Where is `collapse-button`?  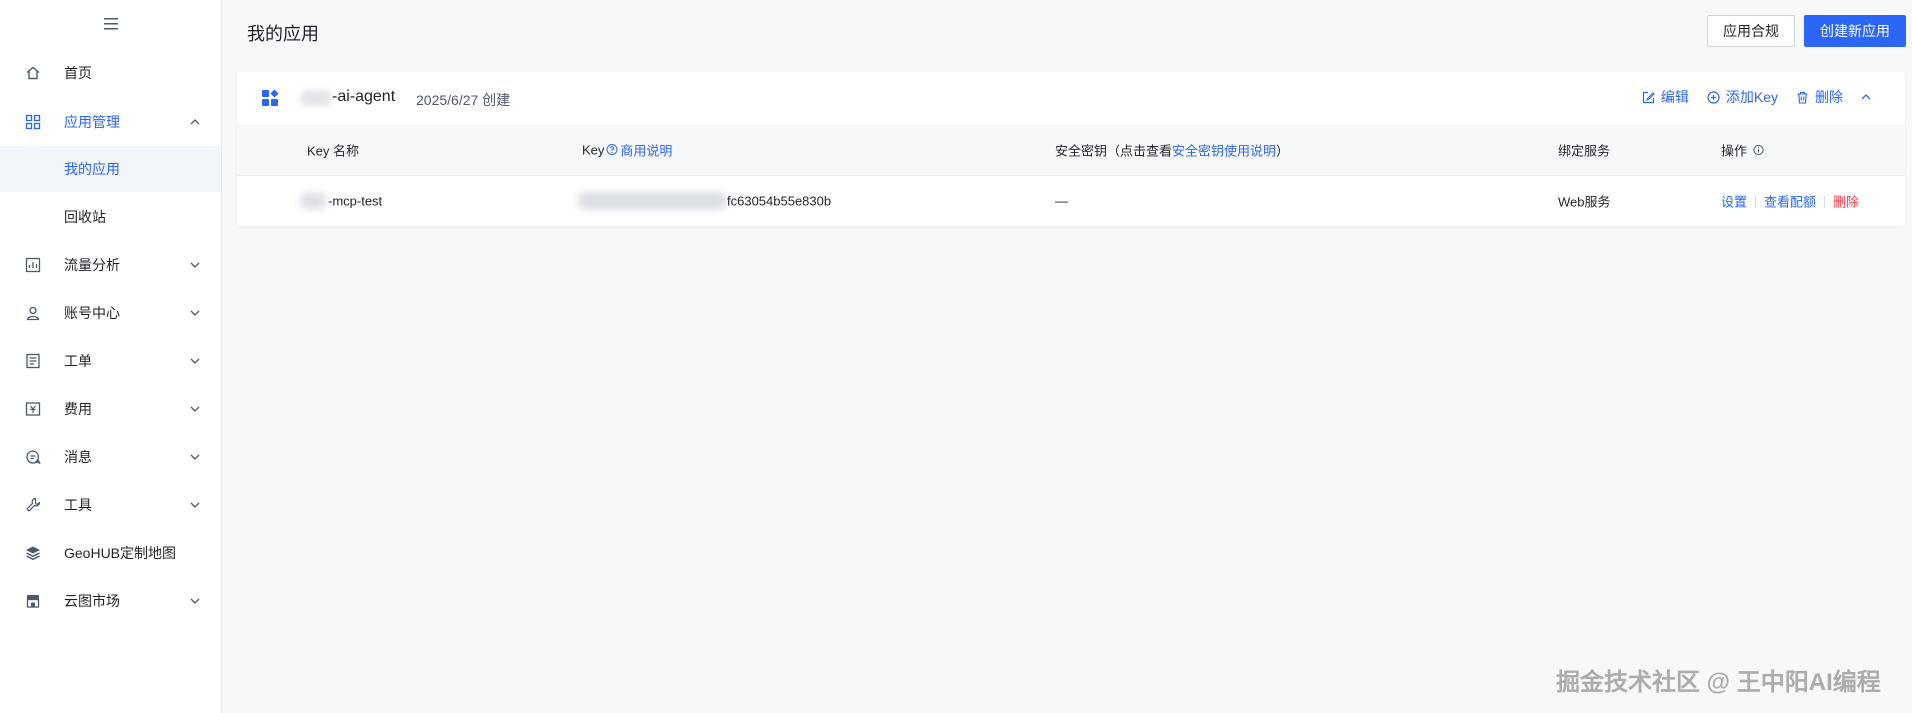
collapse-button is located at coordinates (1866, 97).